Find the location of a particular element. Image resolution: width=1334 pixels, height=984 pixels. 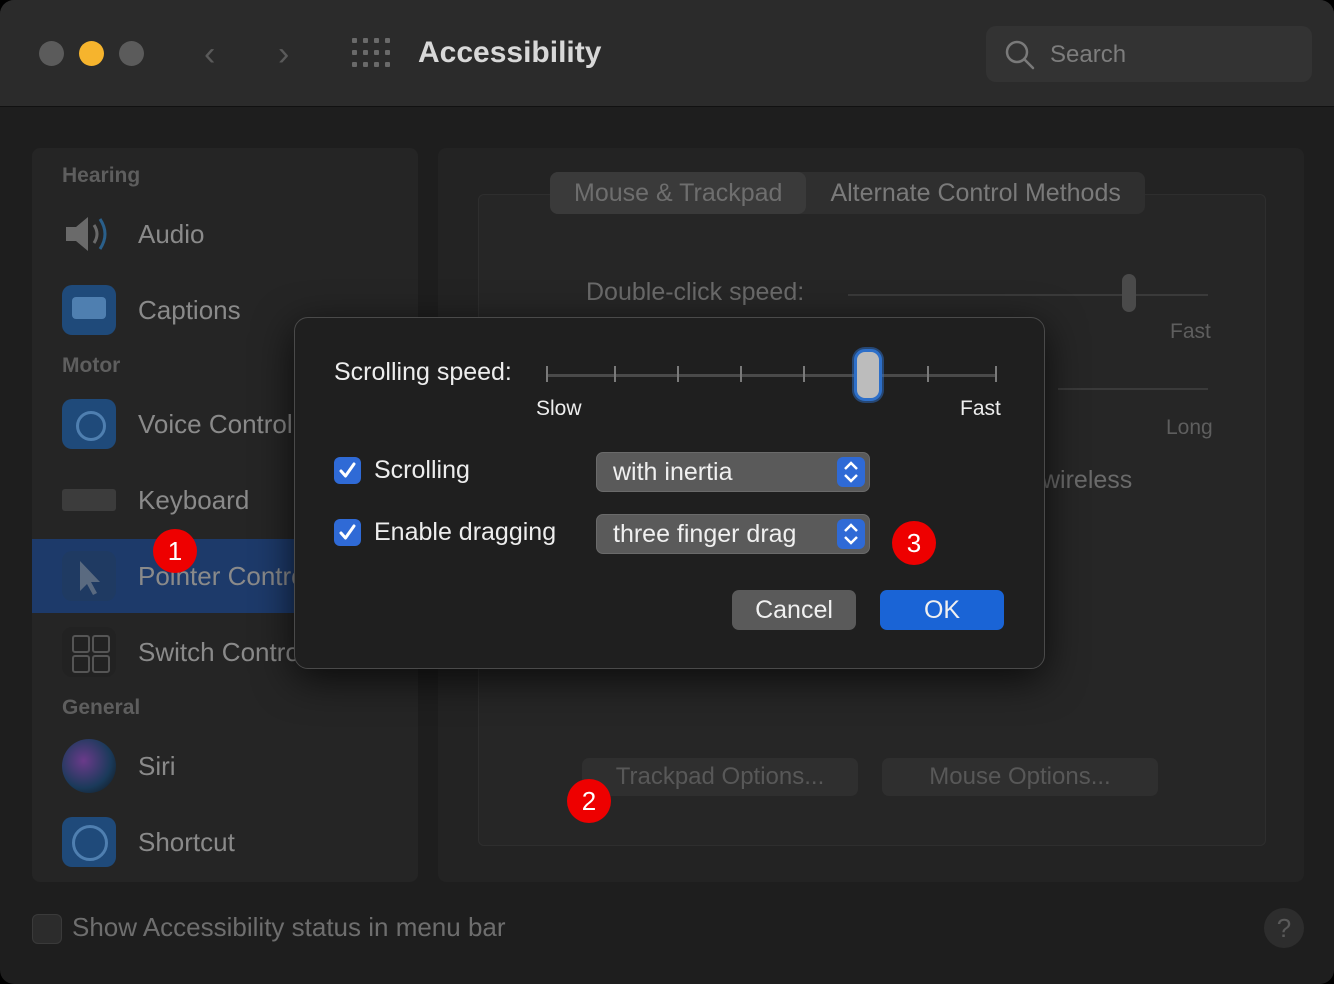

tab-alternate-control-methods: Alternate Control Methods is located at coordinates (975, 193).